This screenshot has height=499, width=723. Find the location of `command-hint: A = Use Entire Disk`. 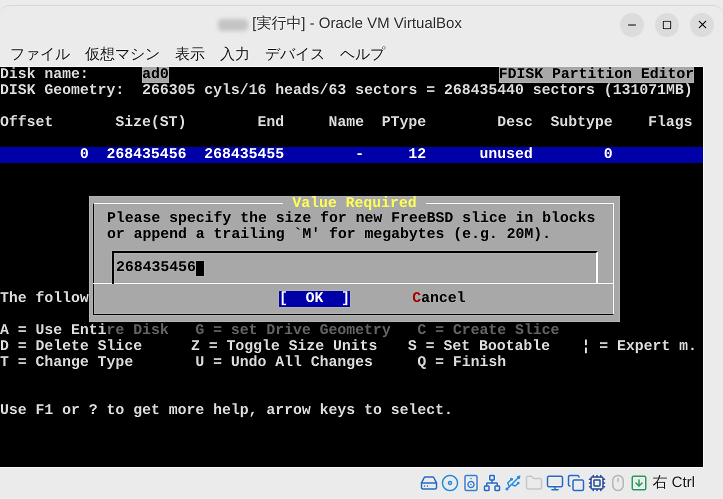

command-hint: A = Use Entire Disk is located at coordinates (84, 331).